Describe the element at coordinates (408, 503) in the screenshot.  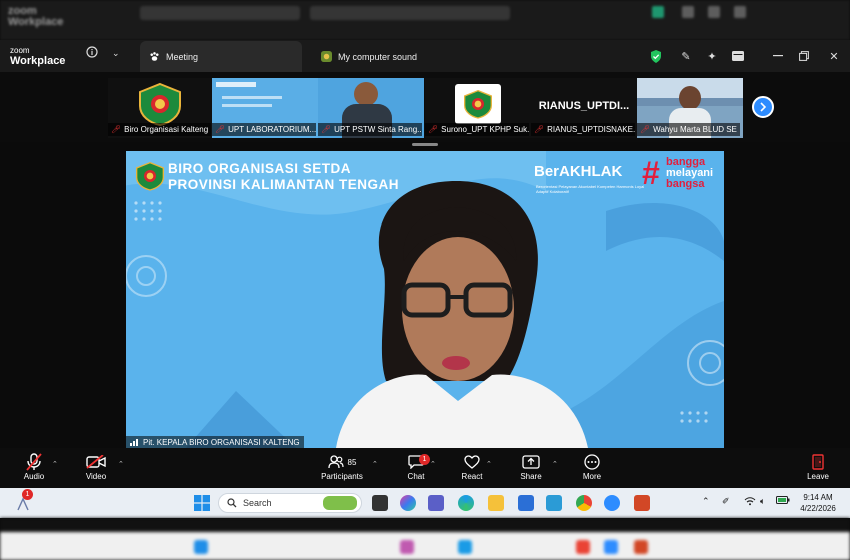
I see `copilot-icon` at that location.